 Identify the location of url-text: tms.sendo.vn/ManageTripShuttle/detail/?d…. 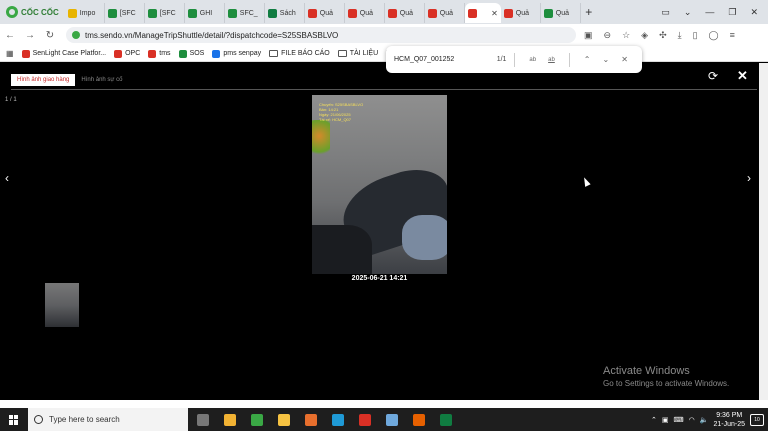
(211, 35).